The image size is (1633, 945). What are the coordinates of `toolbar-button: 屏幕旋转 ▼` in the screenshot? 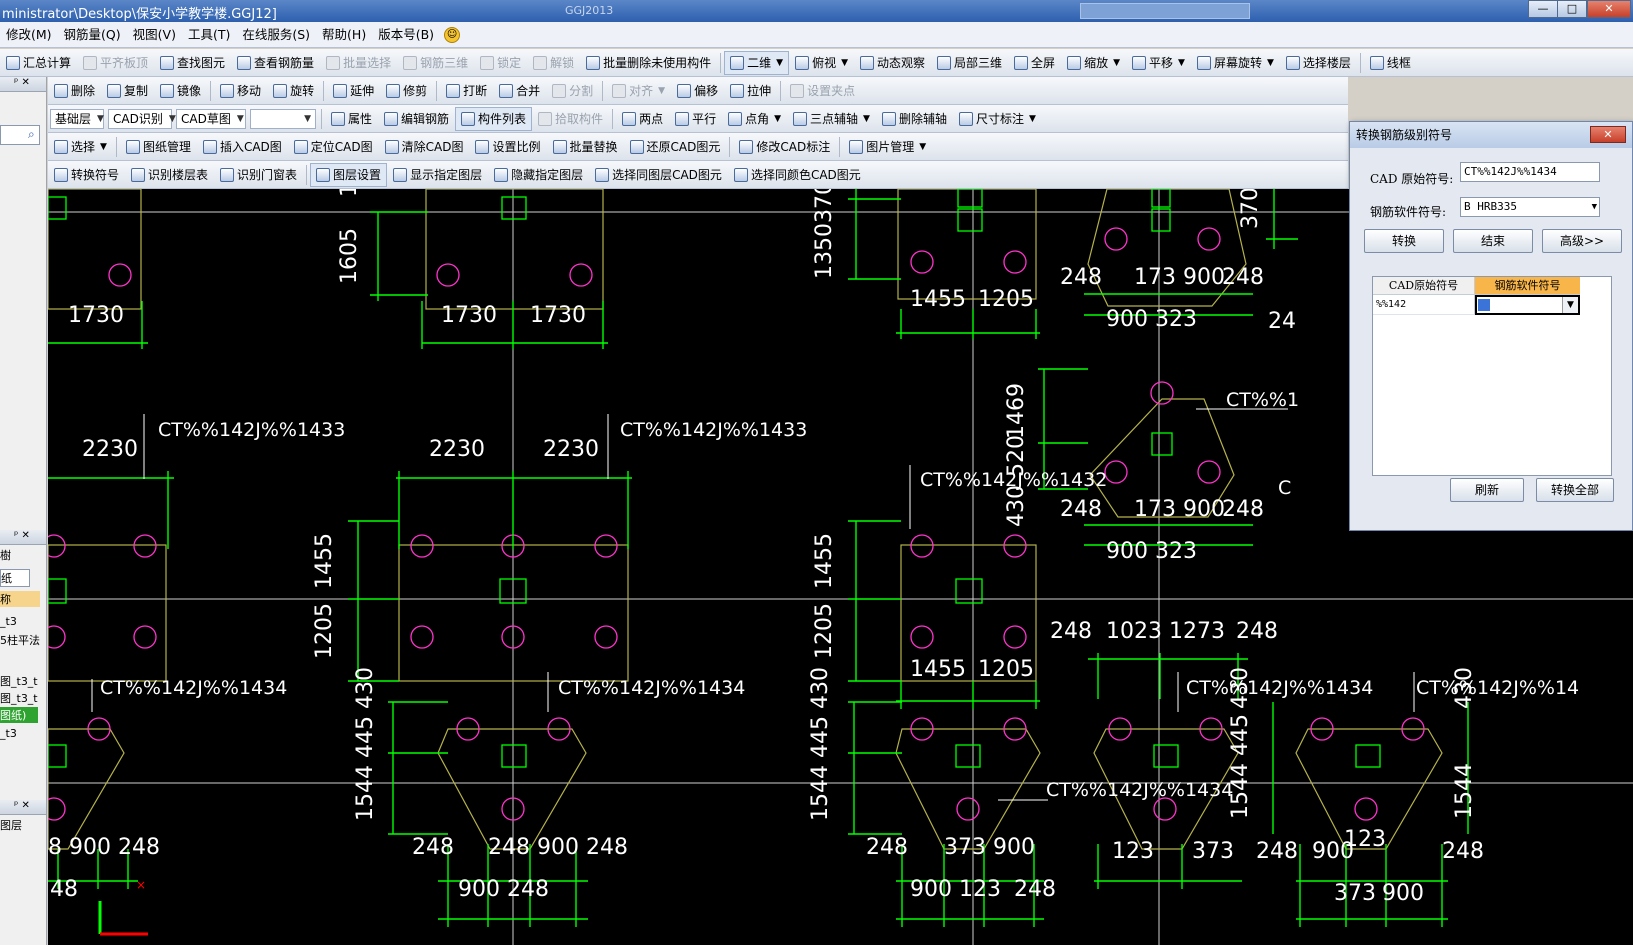 It's located at (1235, 63).